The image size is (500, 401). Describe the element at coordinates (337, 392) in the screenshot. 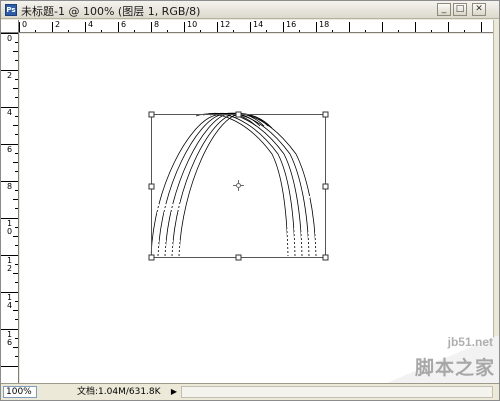

I see `horizontal-scrollbar` at that location.